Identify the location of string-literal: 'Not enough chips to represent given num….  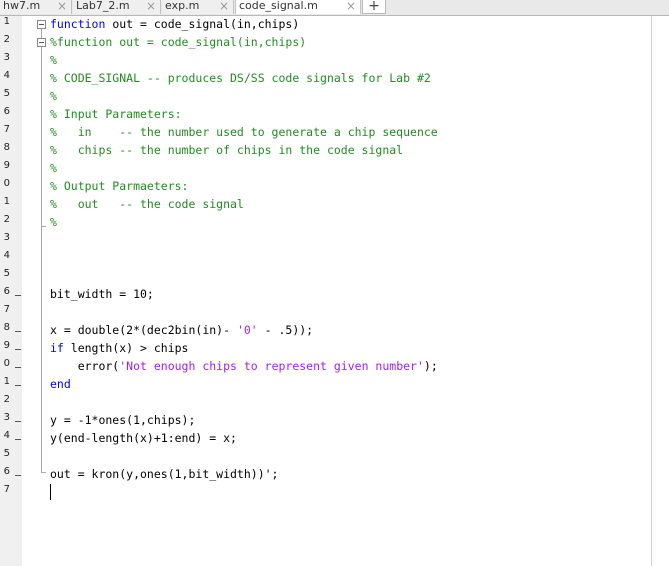
(271, 366).